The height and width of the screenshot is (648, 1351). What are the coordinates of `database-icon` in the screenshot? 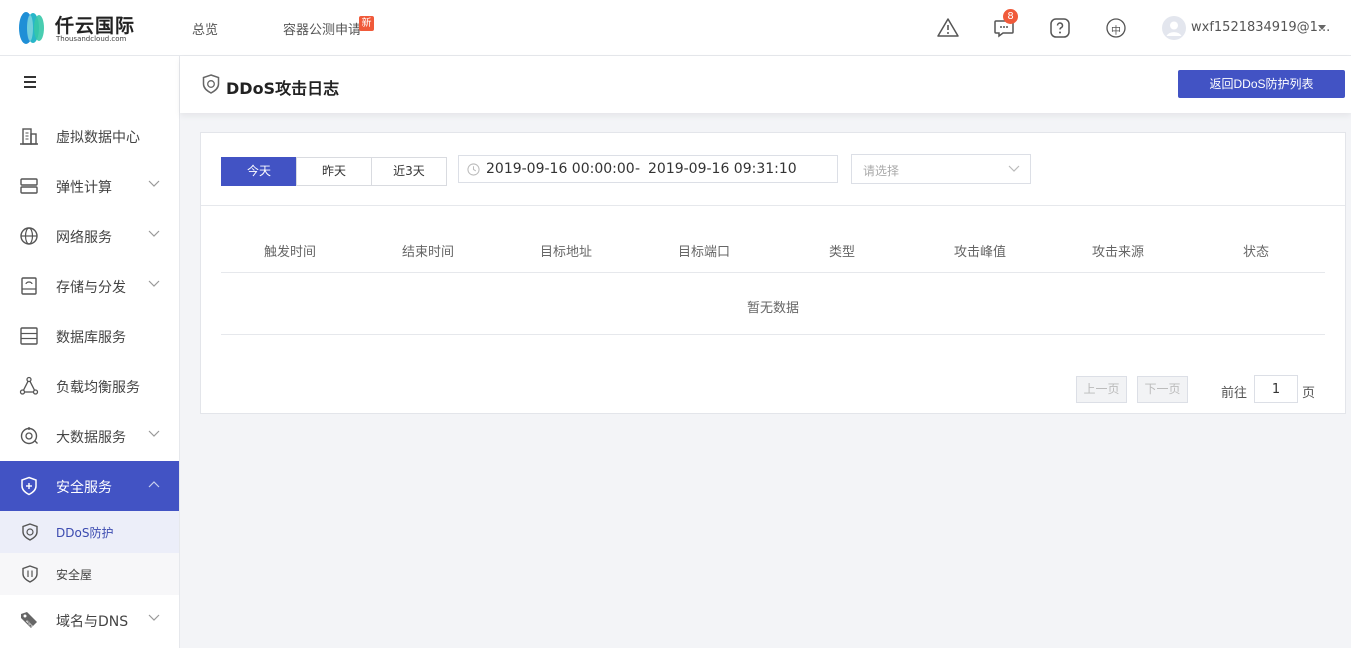 It's located at (29, 336).